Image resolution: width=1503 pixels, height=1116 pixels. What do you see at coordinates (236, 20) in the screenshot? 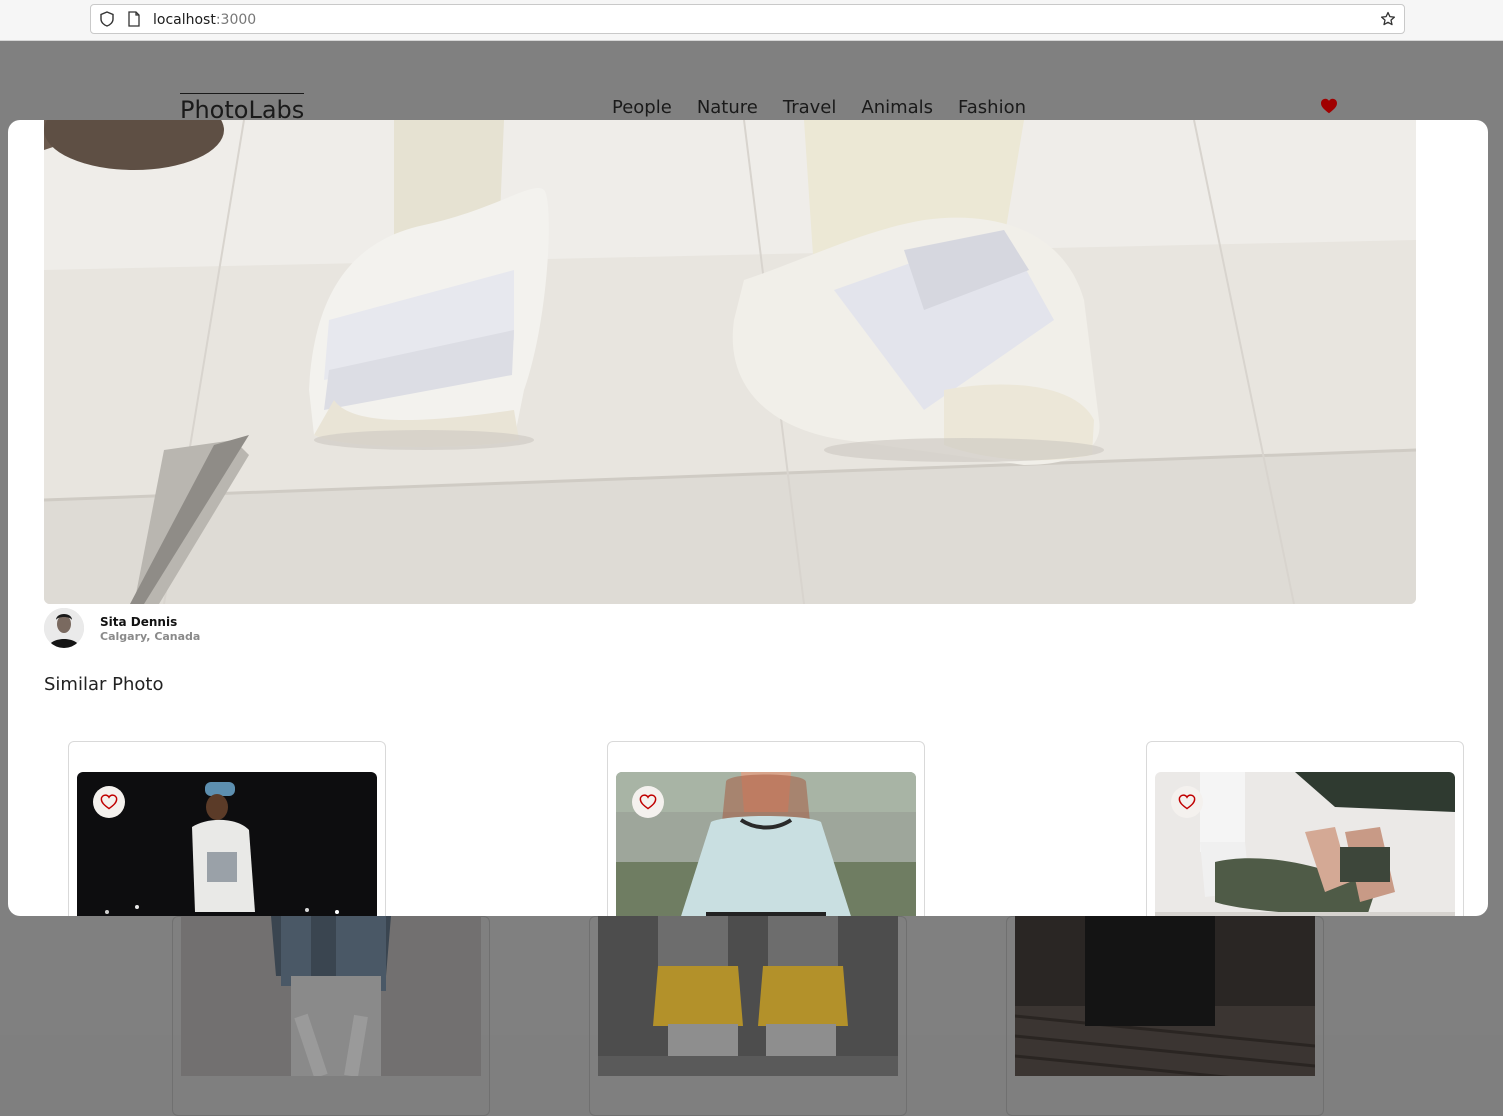
I see `url-port: :3000` at bounding box center [236, 20].